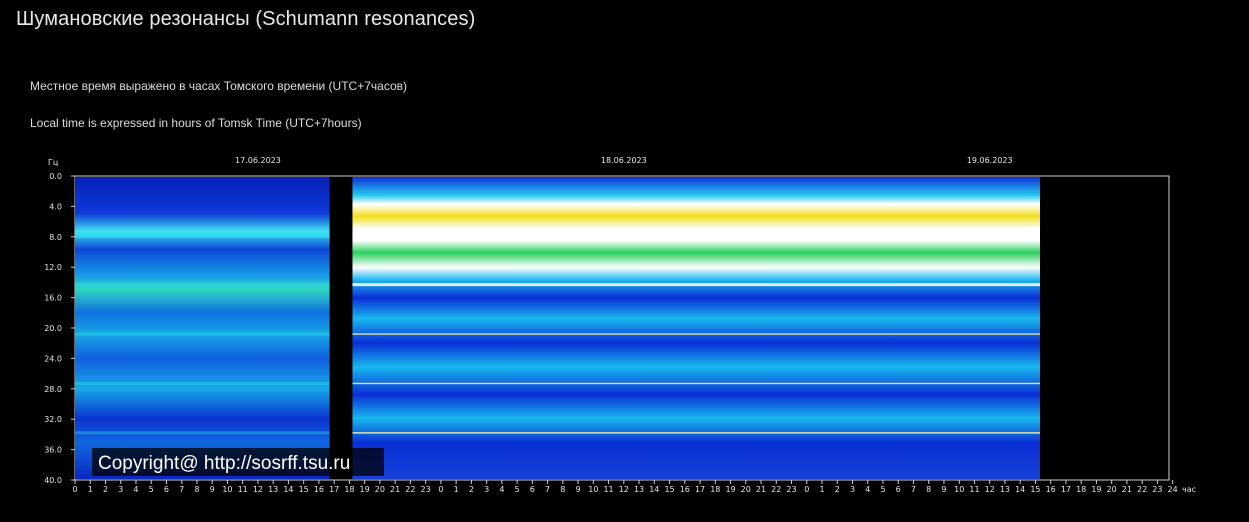 This screenshot has height=522, width=1249. What do you see at coordinates (53, 419) in the screenshot?
I see `y-tick-label: 32.0` at bounding box center [53, 419].